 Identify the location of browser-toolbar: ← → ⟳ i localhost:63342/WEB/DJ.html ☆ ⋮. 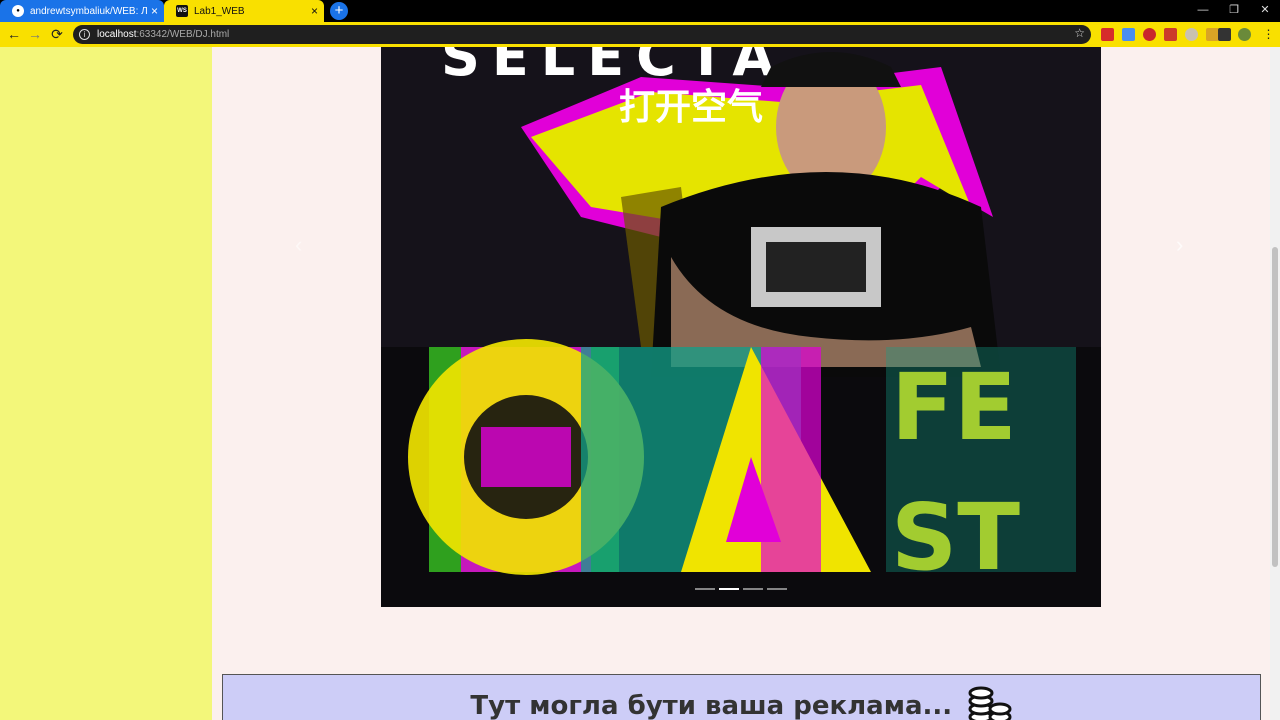
(640, 34).